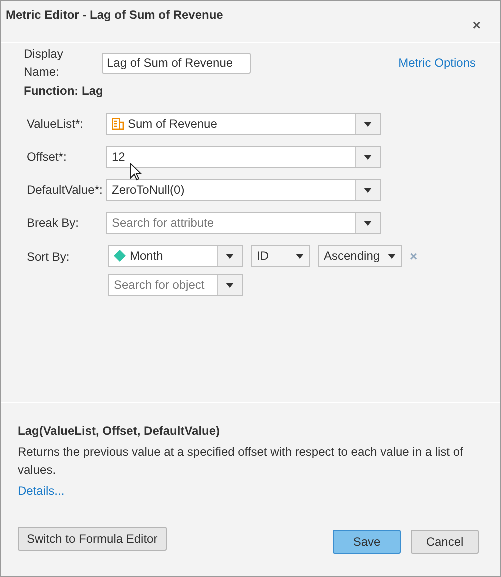 The image size is (501, 577). Describe the element at coordinates (159, 285) in the screenshot. I see `placeholder-text: Search for object` at that location.